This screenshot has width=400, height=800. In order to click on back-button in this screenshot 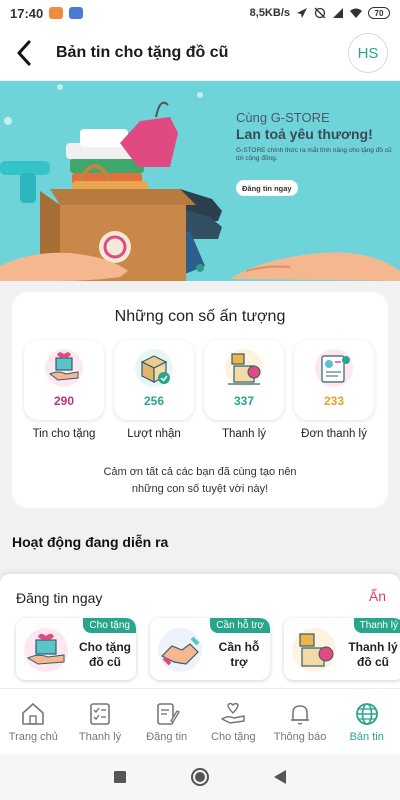, I will do `click(24, 53)`.